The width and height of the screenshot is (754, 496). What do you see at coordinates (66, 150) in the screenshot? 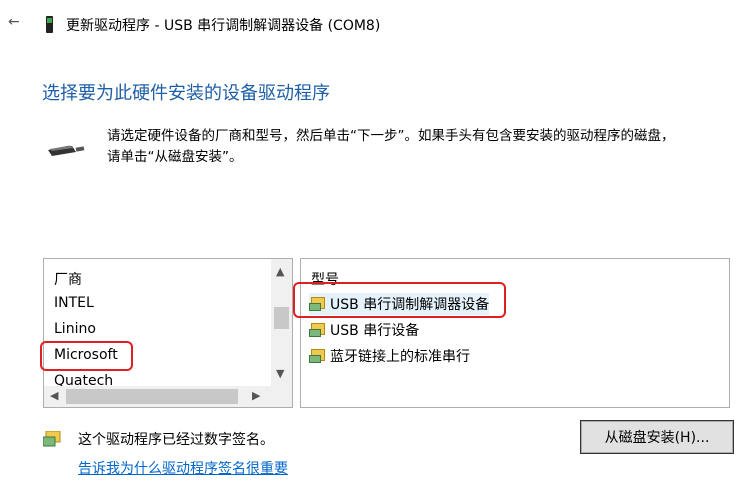
I see `modem-cable-icon` at bounding box center [66, 150].